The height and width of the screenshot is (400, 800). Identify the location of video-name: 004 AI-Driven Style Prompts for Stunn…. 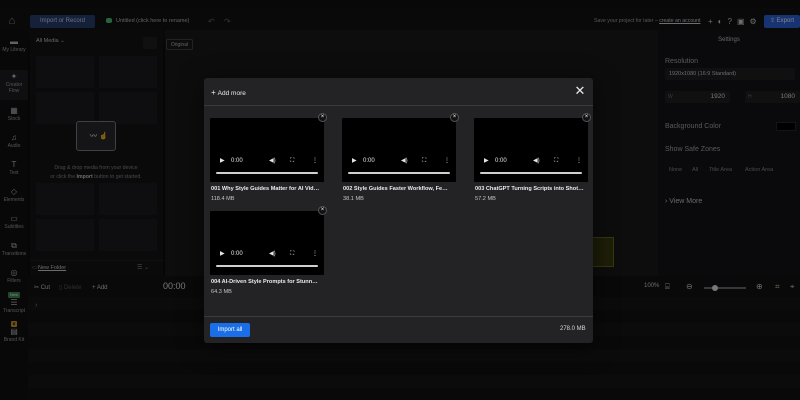
(264, 282).